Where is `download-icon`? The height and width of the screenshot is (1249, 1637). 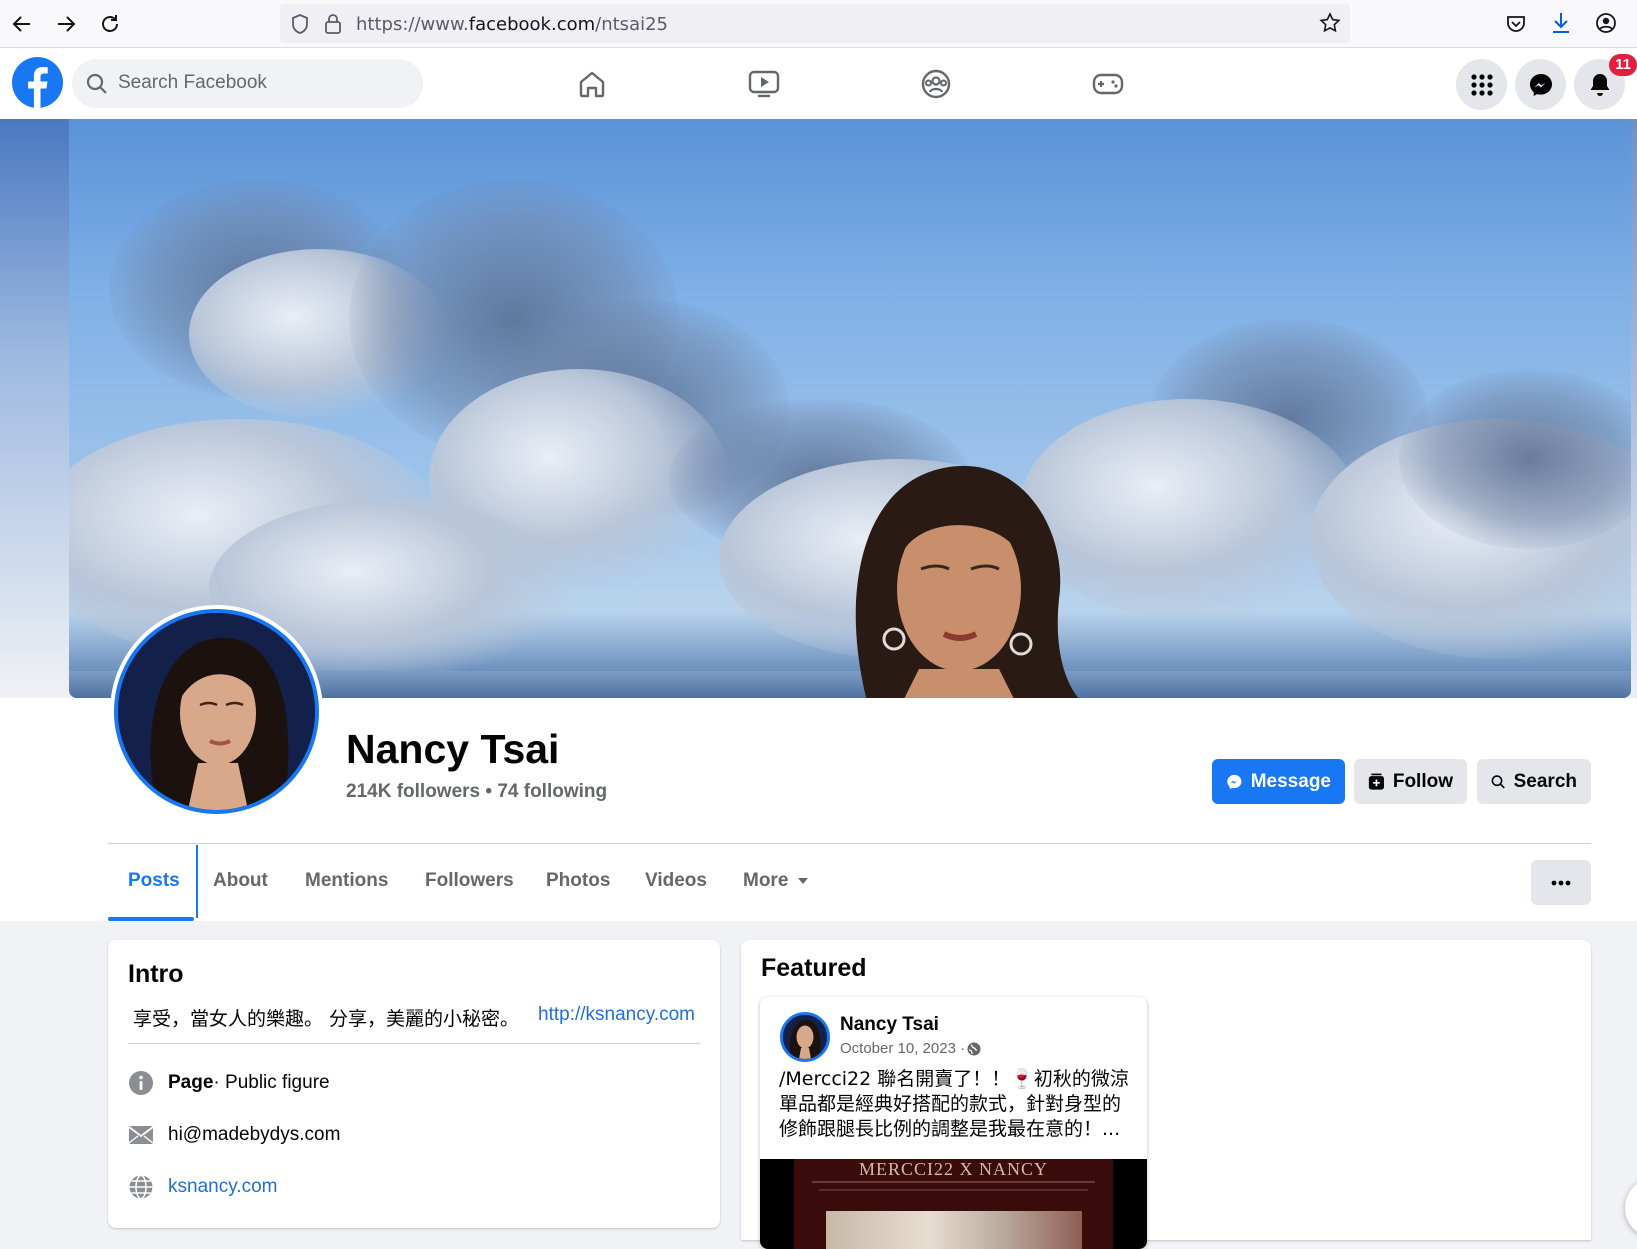
download-icon is located at coordinates (1561, 23).